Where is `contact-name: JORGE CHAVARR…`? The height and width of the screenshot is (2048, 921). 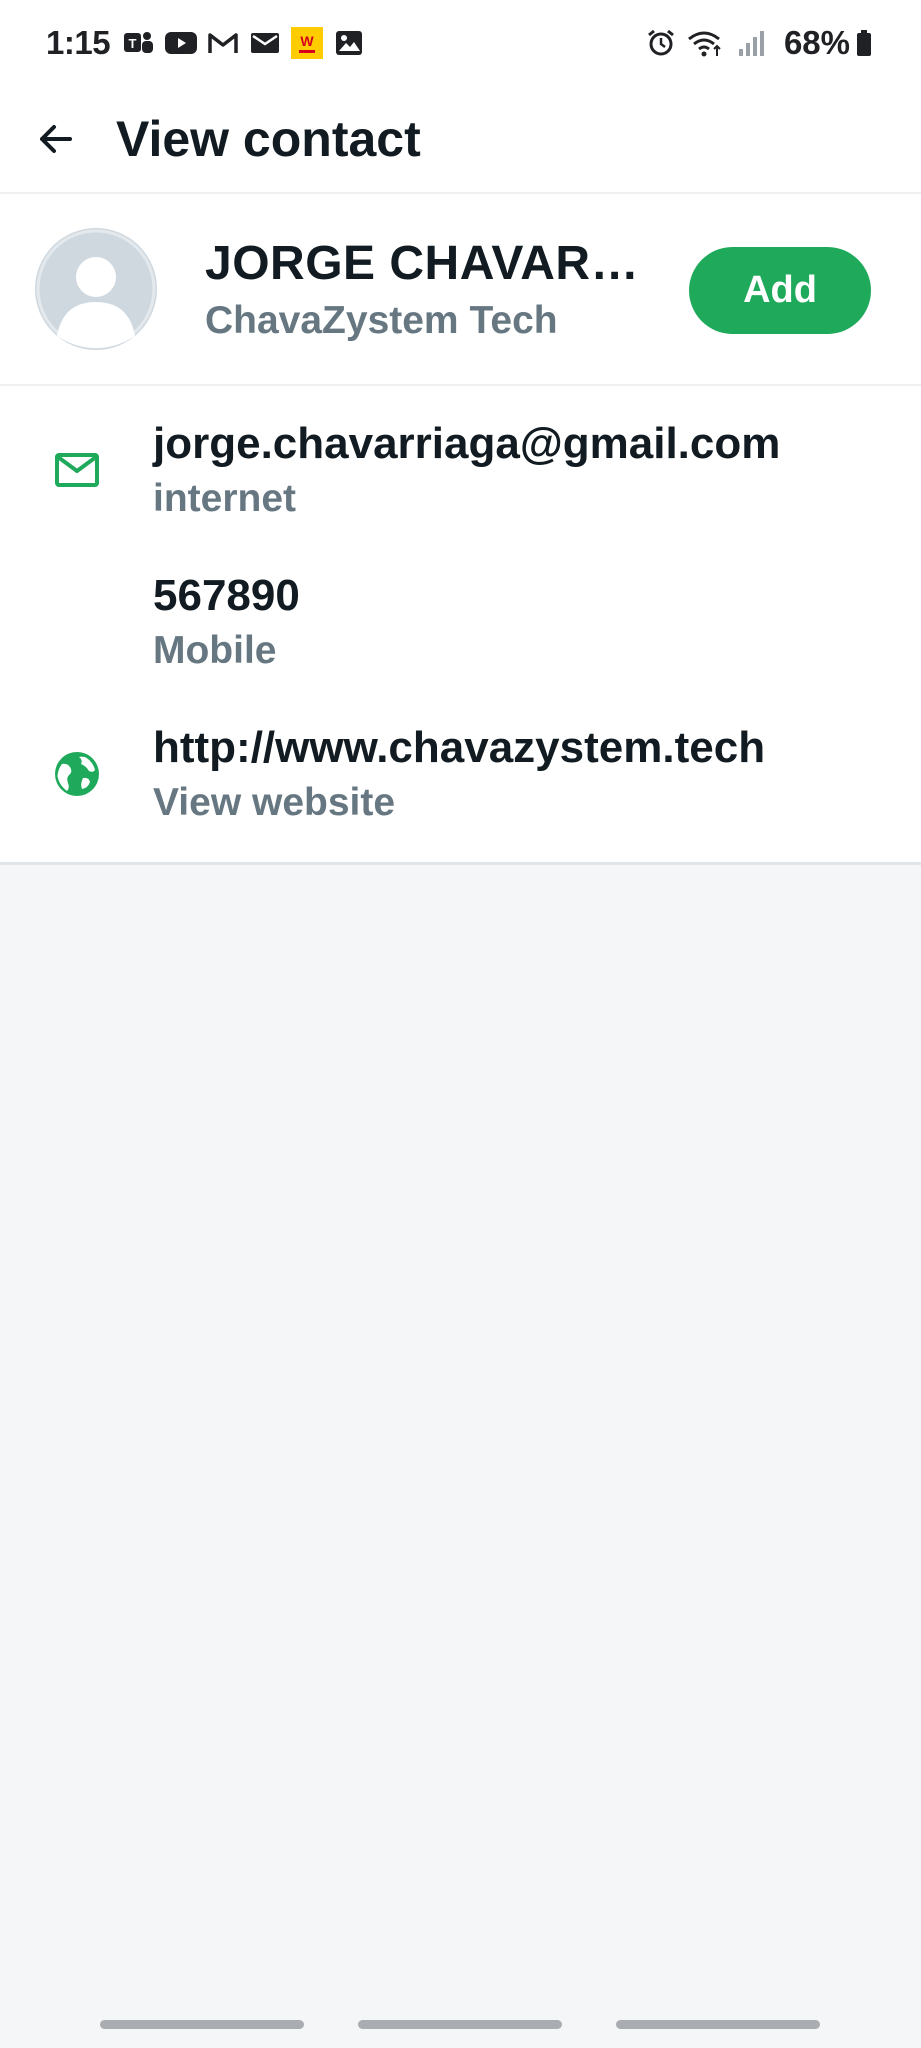
contact-name: JORGE CHAVARR… is located at coordinates (435, 263).